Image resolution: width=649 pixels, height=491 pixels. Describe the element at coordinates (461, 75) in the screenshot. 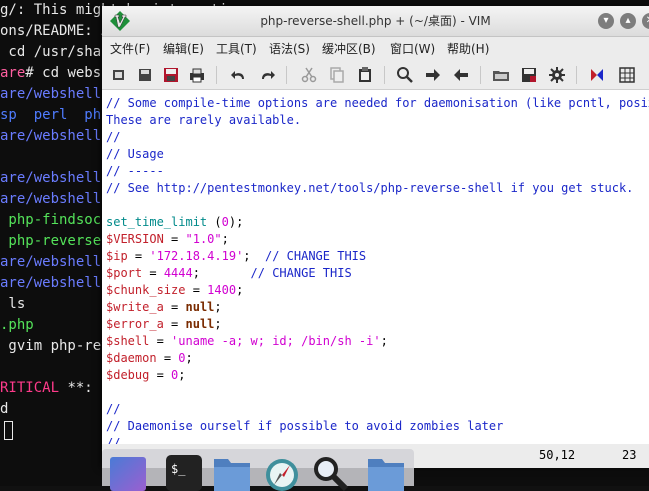

I see `find-prev-icon` at that location.